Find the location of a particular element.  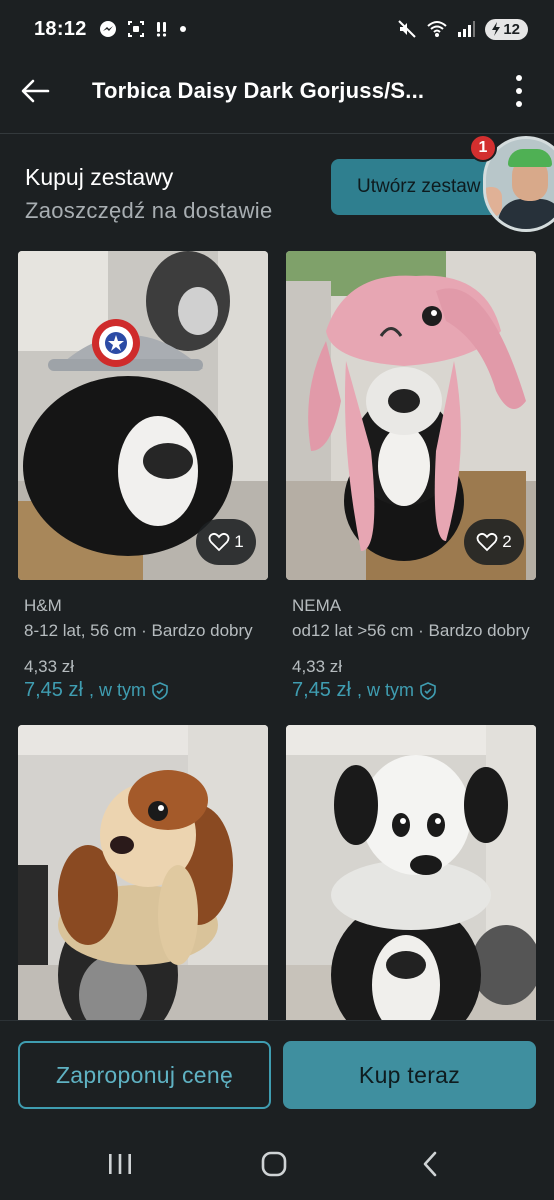

battery-indicator: 12 is located at coordinates (506, 29).